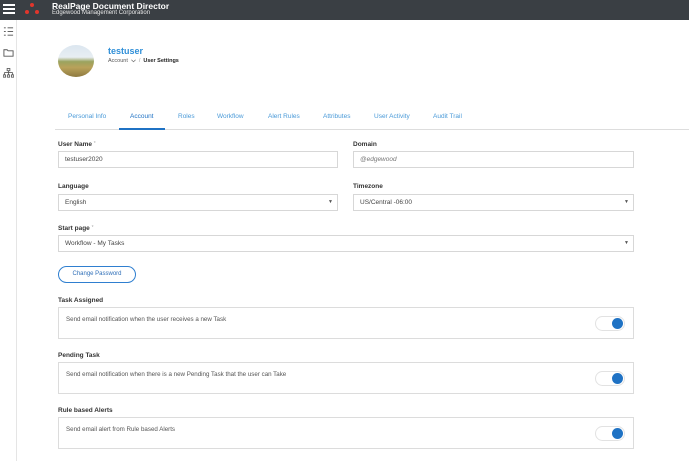 This screenshot has height=461, width=689. What do you see at coordinates (230, 116) in the screenshot?
I see `tab-workflow: Workflow` at bounding box center [230, 116].